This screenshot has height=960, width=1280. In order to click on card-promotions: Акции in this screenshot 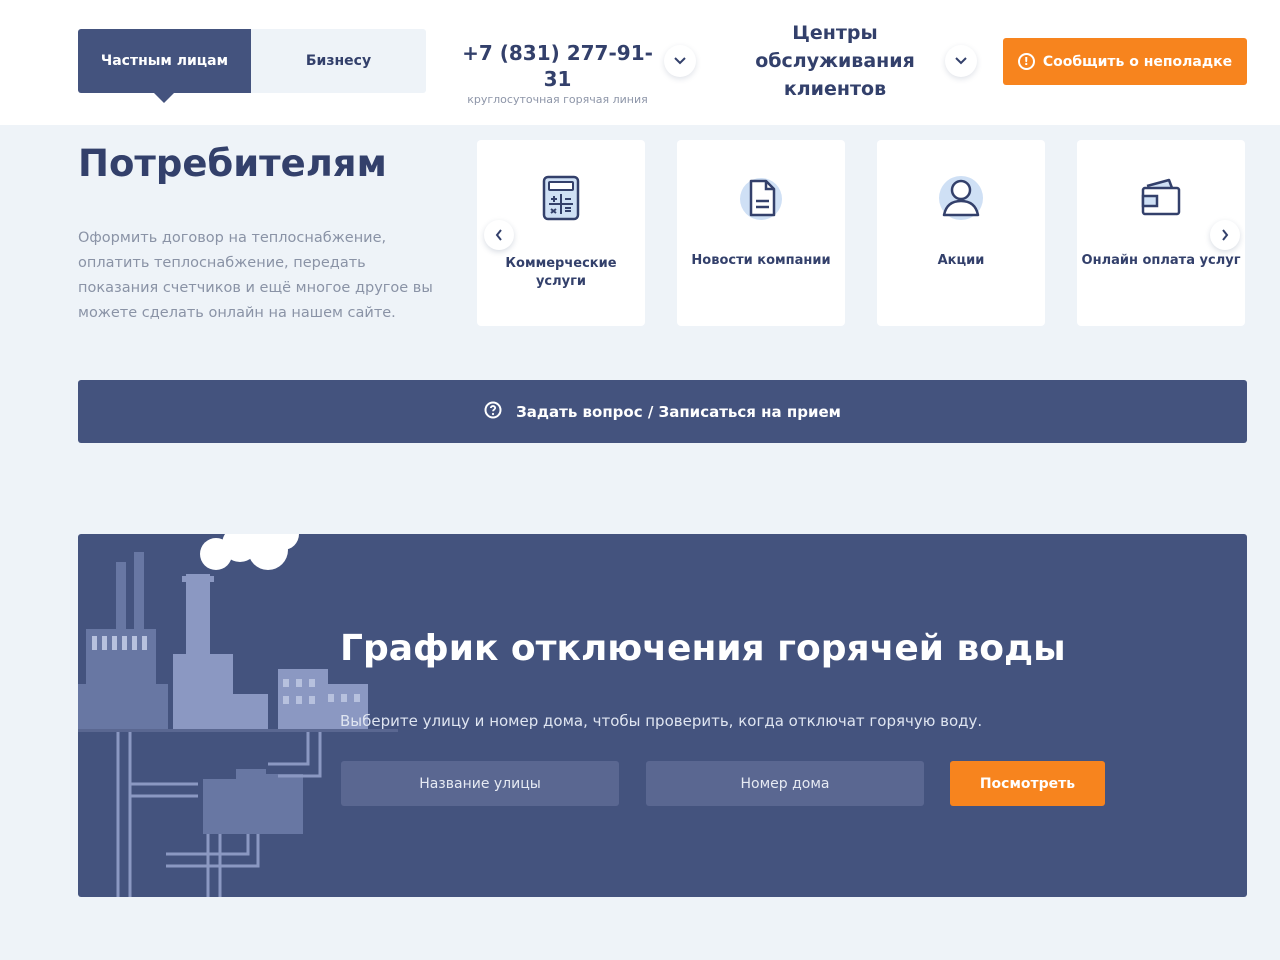, I will do `click(961, 233)`.